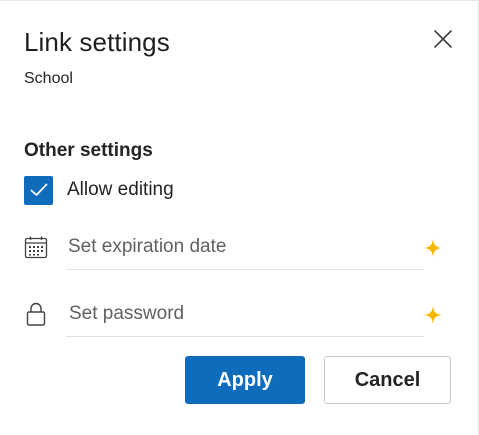 The height and width of the screenshot is (435, 479). Describe the element at coordinates (88, 150) in the screenshot. I see `other-settings-heading: Other settings` at that location.